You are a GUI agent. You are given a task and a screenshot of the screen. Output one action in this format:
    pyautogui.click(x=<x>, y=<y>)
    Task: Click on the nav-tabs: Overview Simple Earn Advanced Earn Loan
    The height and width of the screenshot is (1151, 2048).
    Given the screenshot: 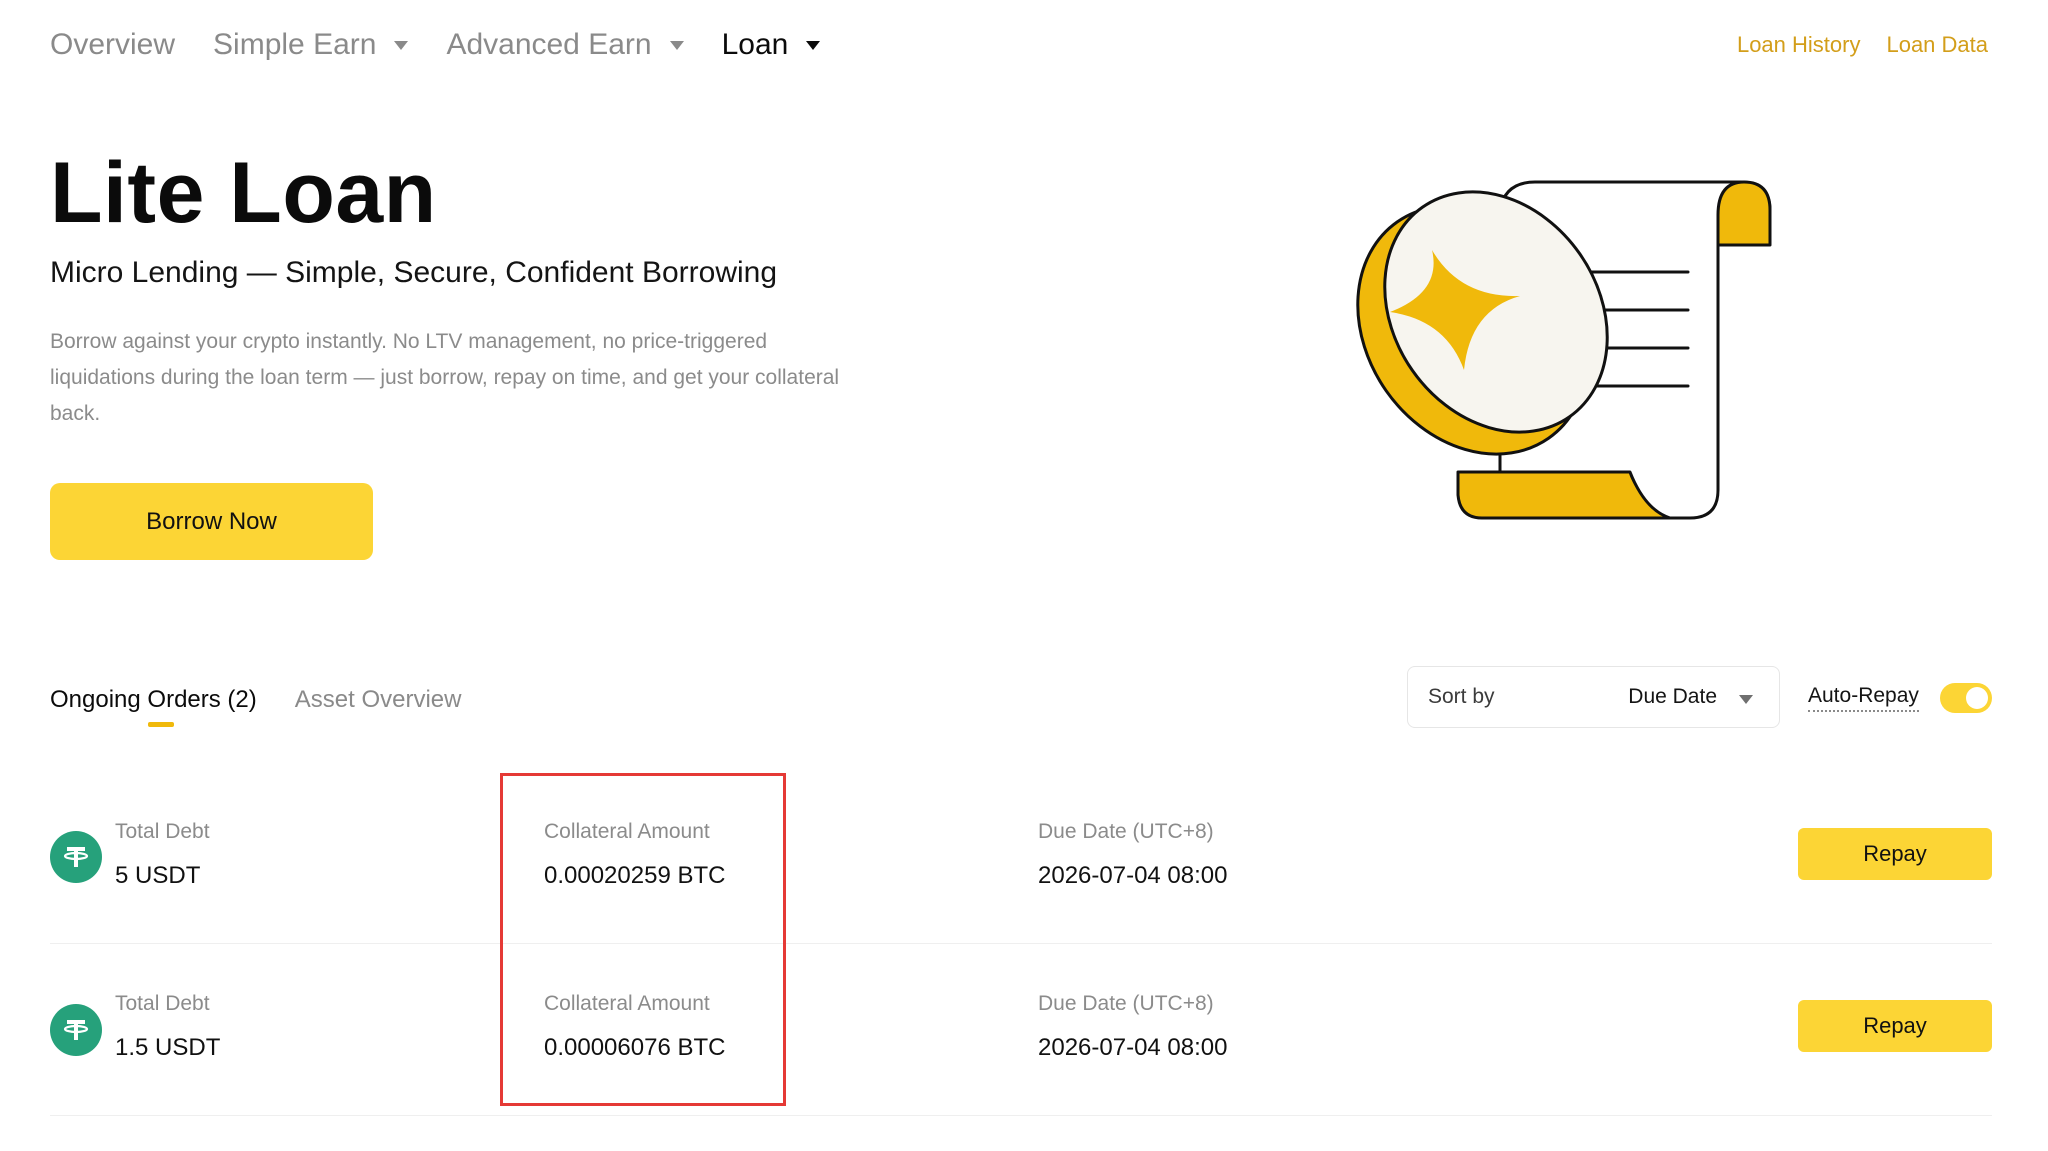 What is the action you would take?
    pyautogui.click(x=454, y=45)
    